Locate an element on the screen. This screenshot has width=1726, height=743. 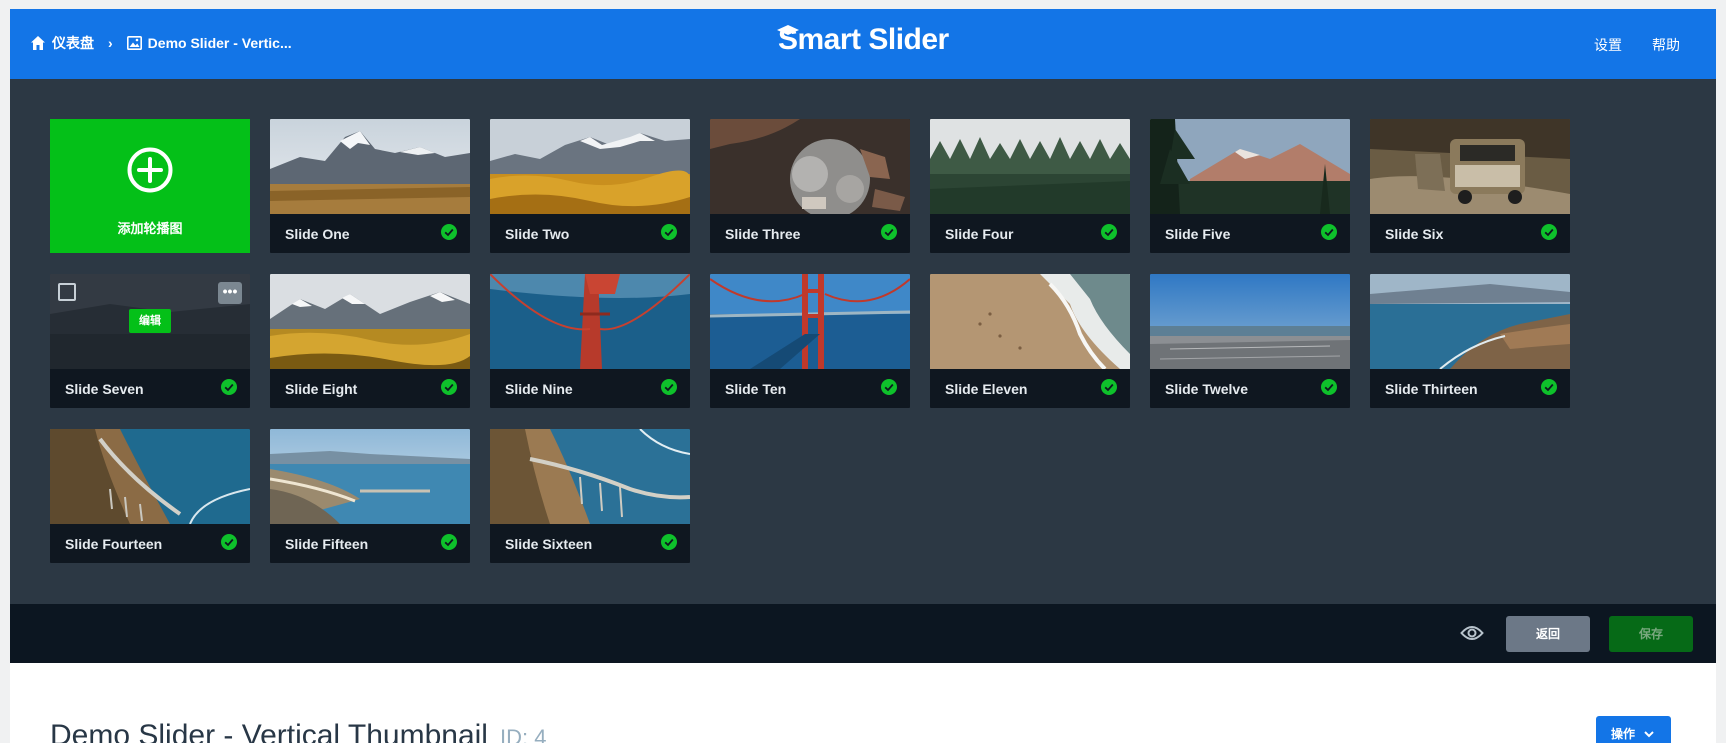
slide-card: Slide Fourteen is located at coordinates (150, 496).